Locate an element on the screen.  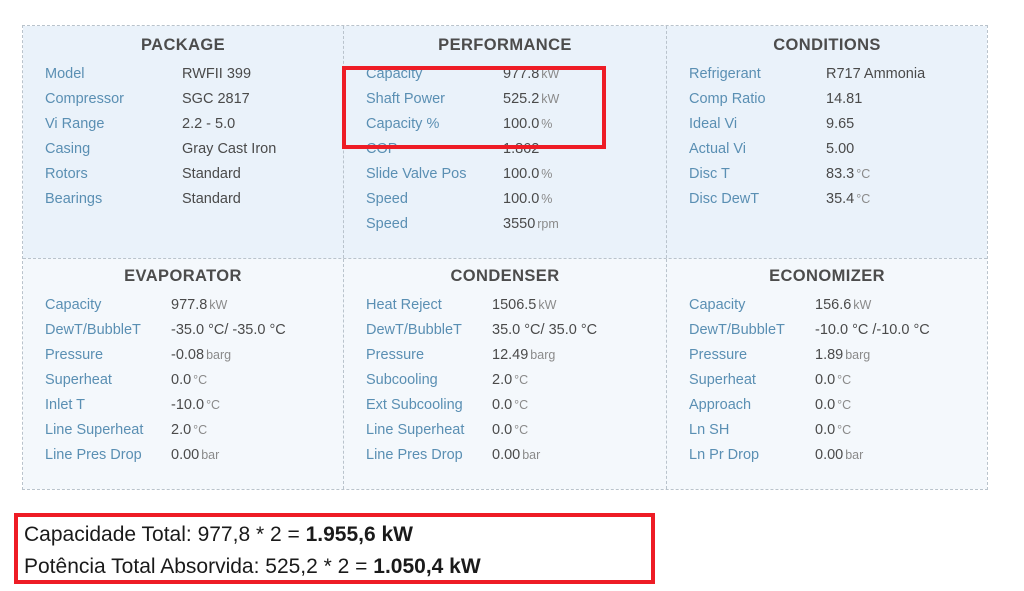
spec-label: Ext Subcooling is located at coordinates (414, 405).